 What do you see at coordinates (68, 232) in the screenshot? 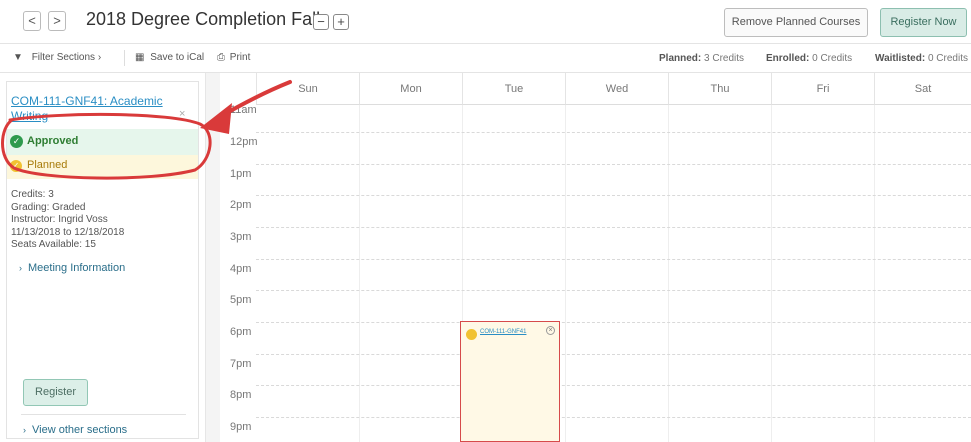
I see `dates-text: 11/13/2018 to 12/18/2018` at bounding box center [68, 232].